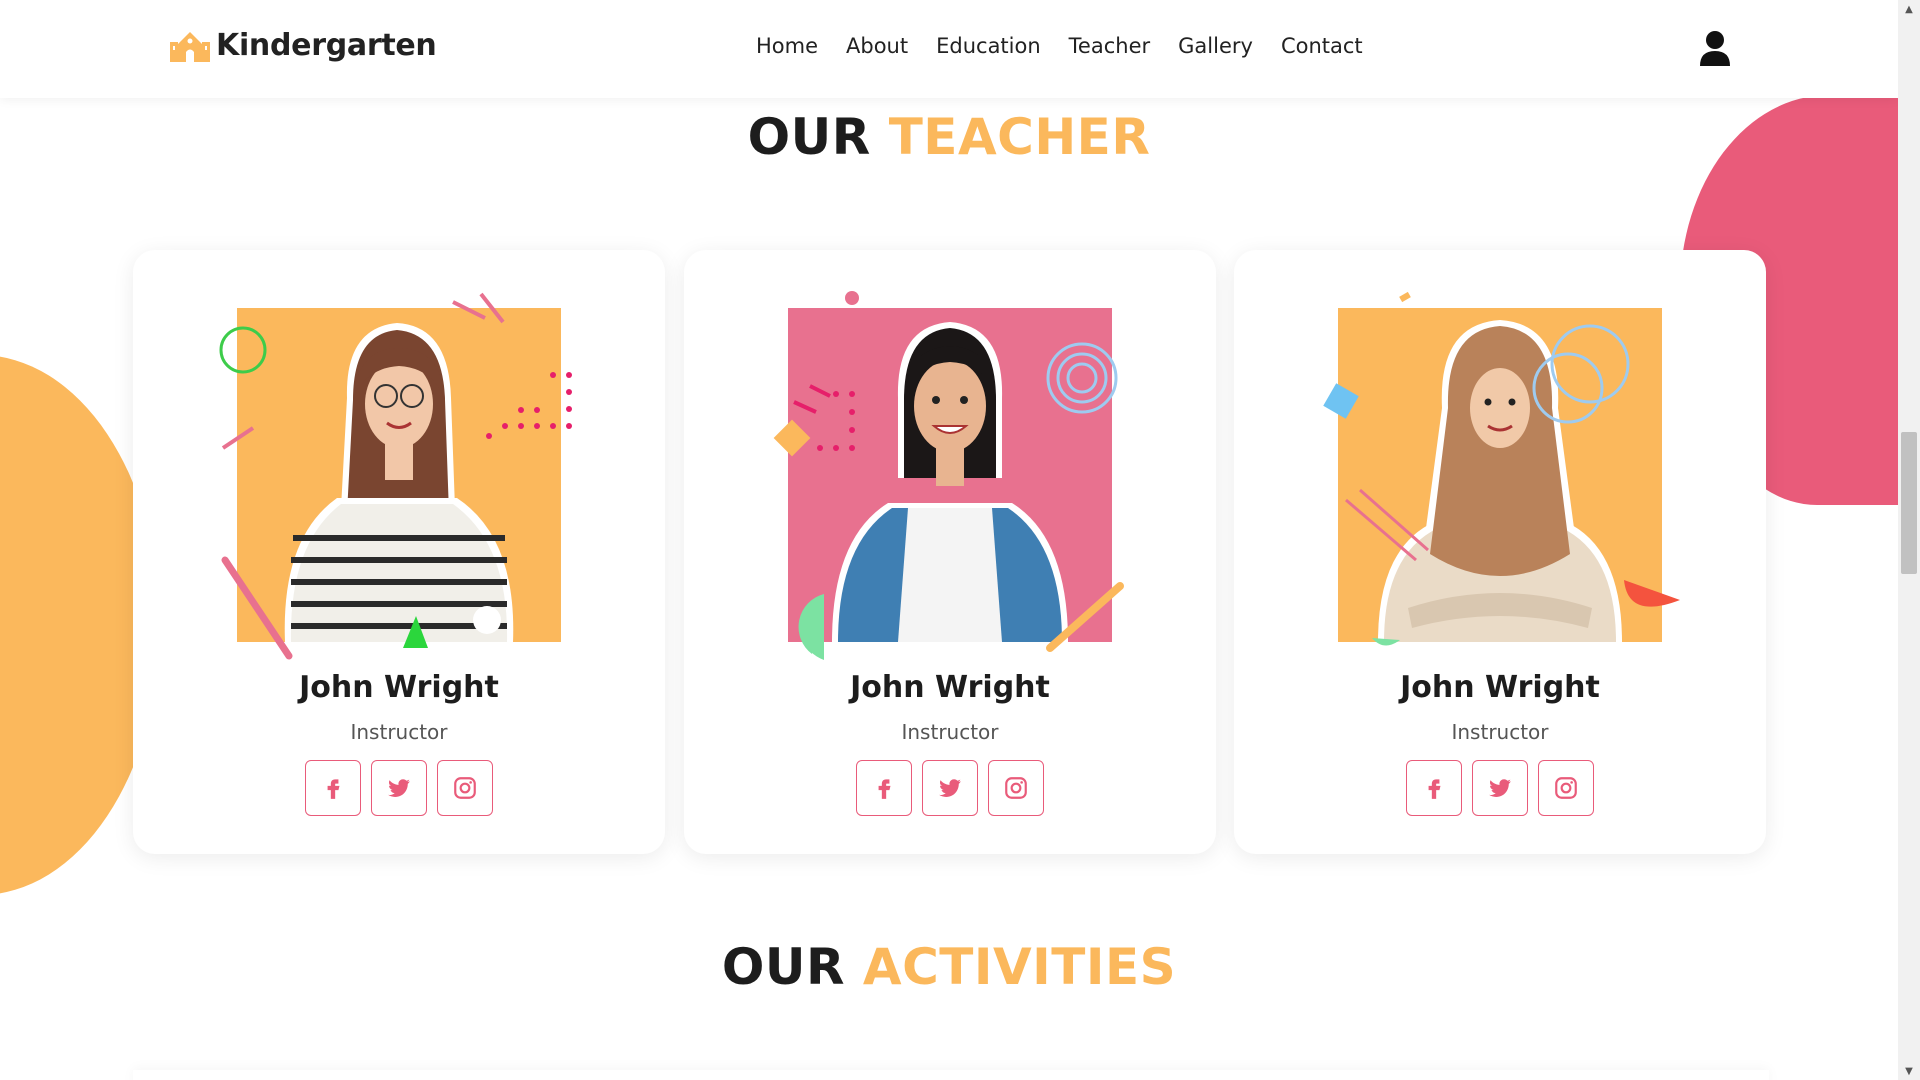  I want to click on page-scrollbar: ▲ ▼, so click(1909, 540).